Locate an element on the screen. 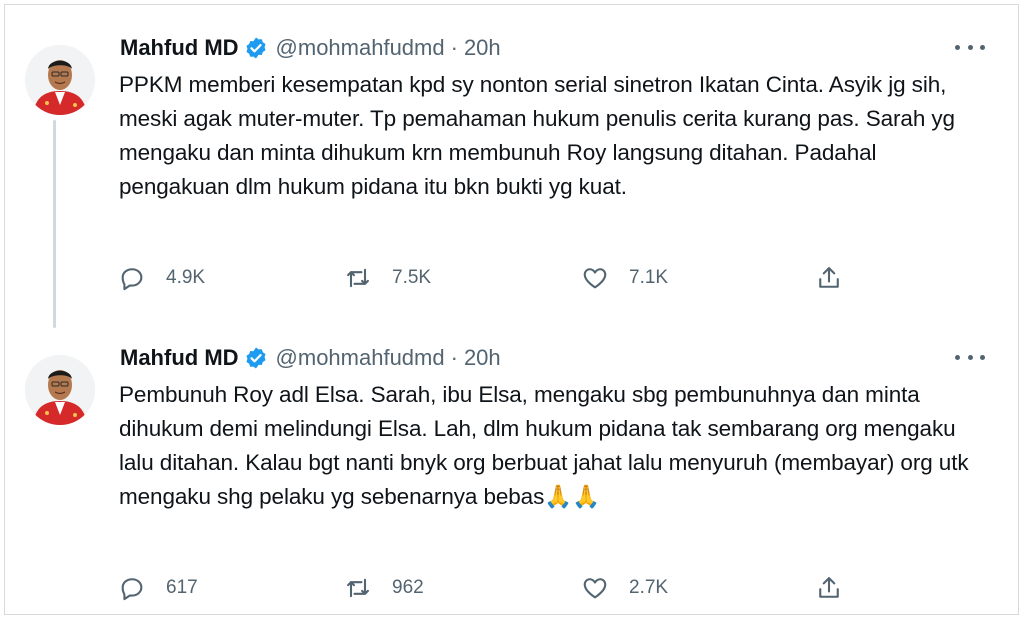 The height and width of the screenshot is (619, 1024). tweet-actions: 617 962 2.7K is located at coordinates (488, 588).